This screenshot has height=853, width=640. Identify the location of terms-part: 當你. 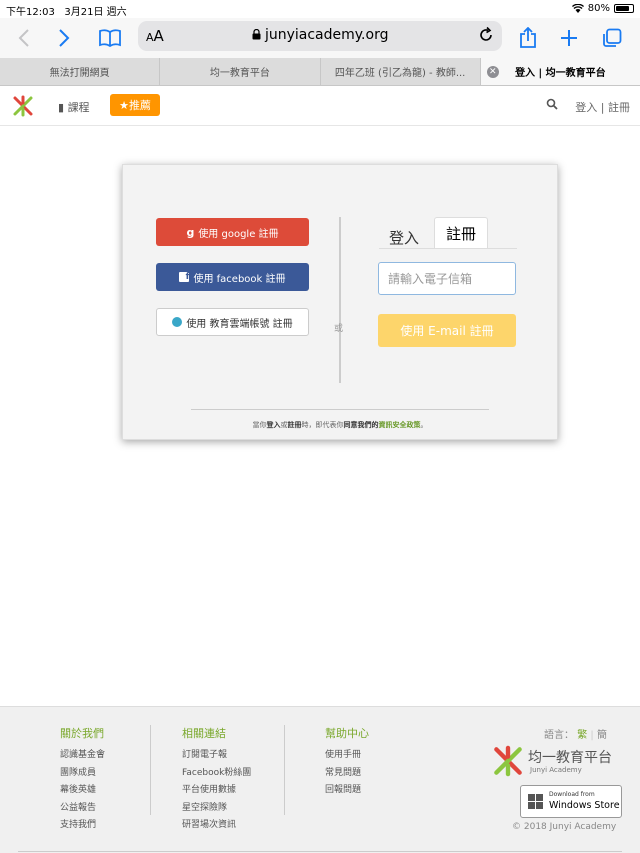
(259, 425).